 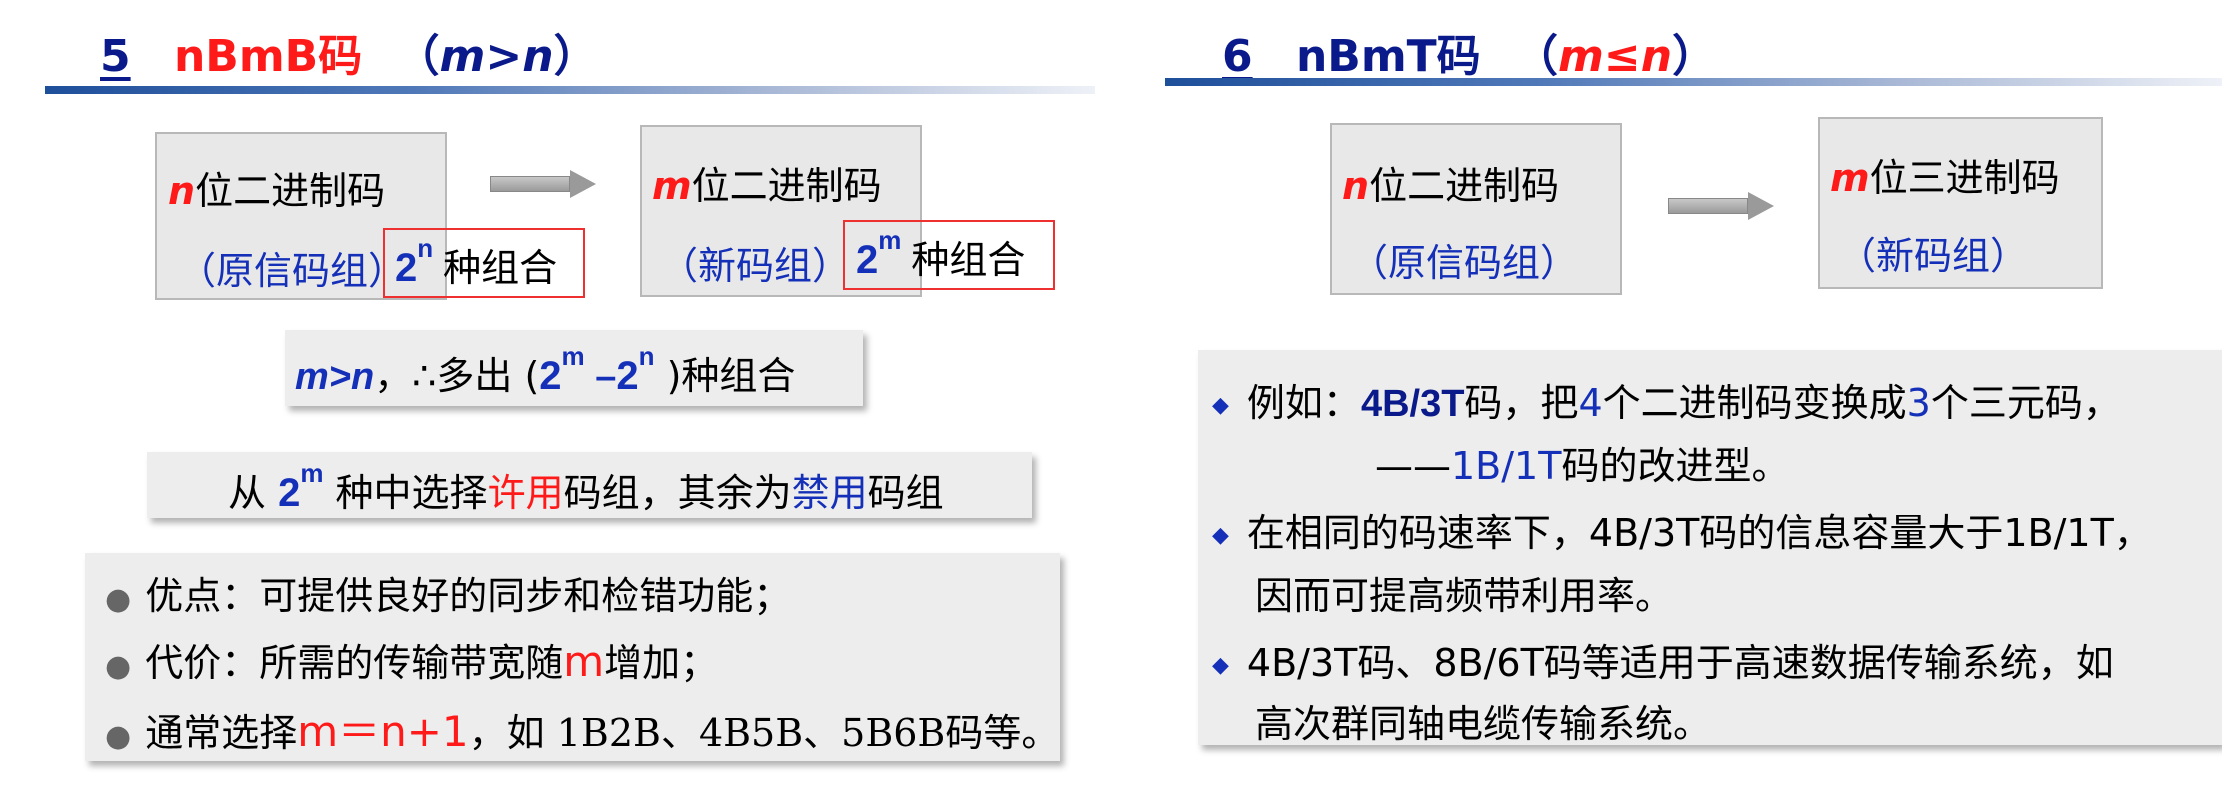 I want to click on right-title: 6 nBmT码 （m≤n）, so click(x=1469, y=56).